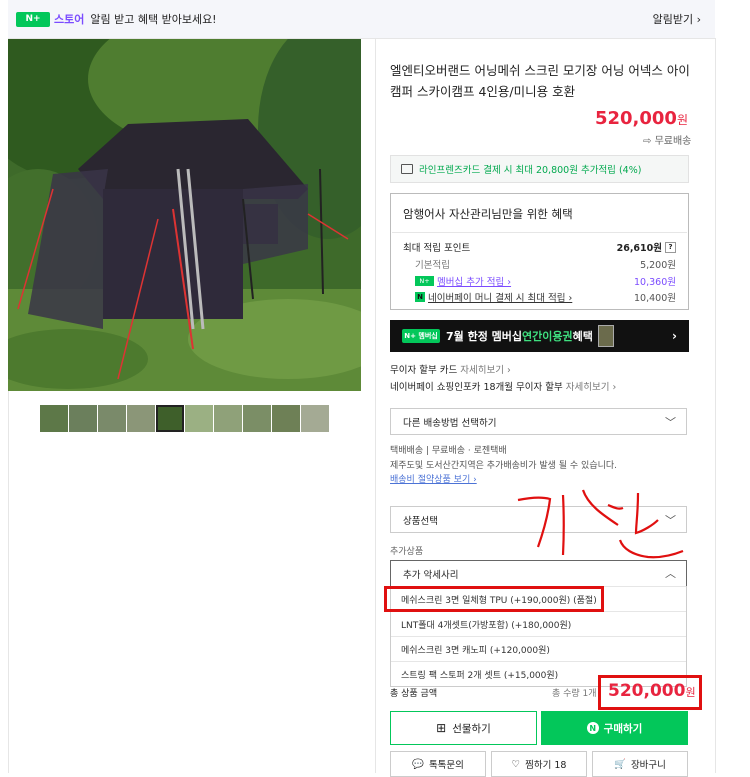  I want to click on membership-banner: N+ 멤버십 7월 한정 멤버십 연간이용권 혜택 ›, so click(539, 336).